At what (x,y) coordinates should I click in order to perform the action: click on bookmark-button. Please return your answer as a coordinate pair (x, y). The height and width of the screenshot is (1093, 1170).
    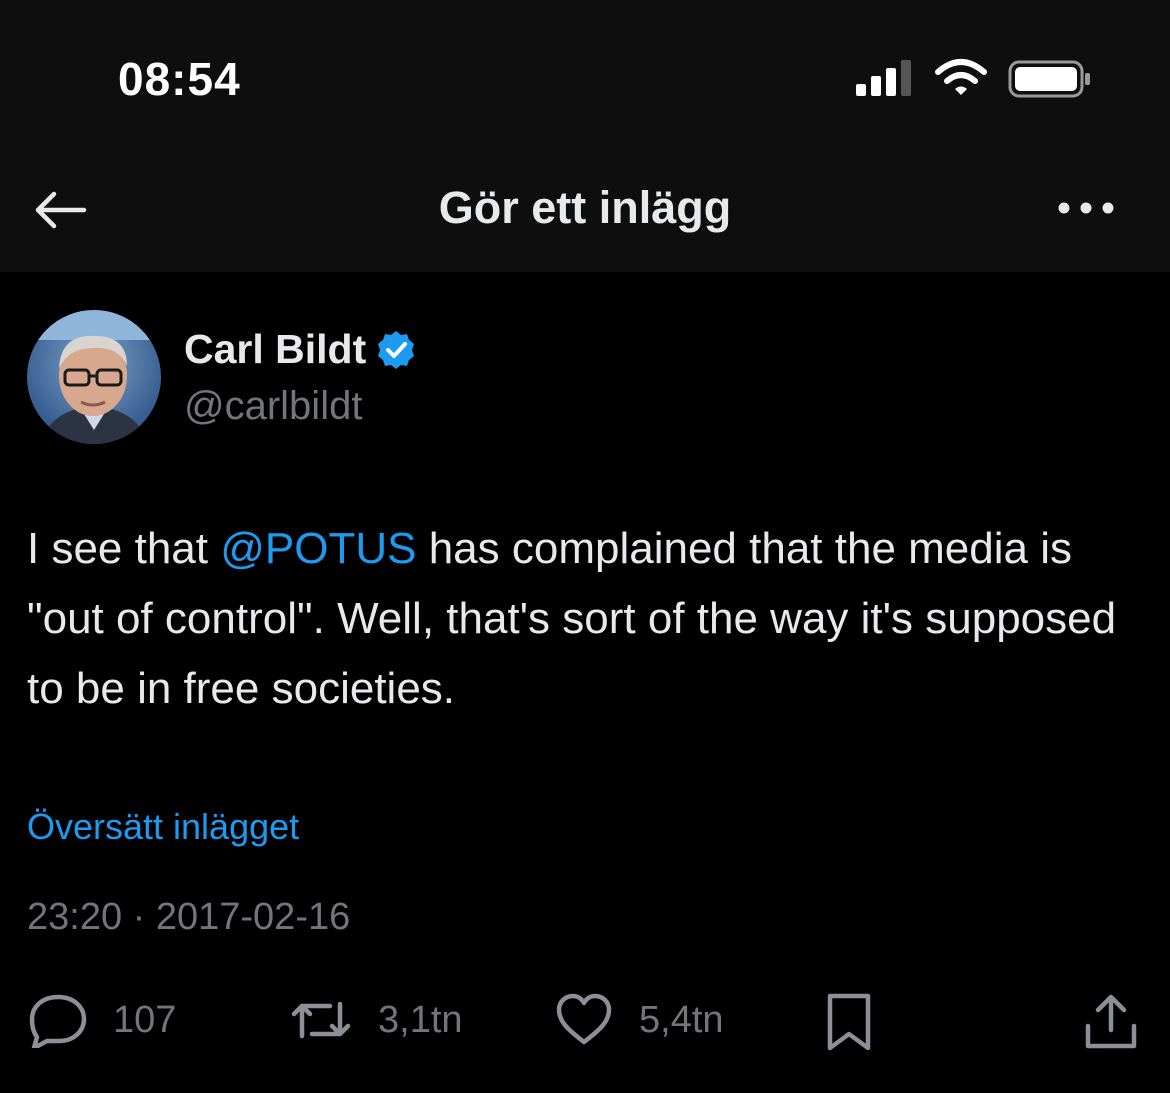
    Looking at the image, I should click on (849, 1022).